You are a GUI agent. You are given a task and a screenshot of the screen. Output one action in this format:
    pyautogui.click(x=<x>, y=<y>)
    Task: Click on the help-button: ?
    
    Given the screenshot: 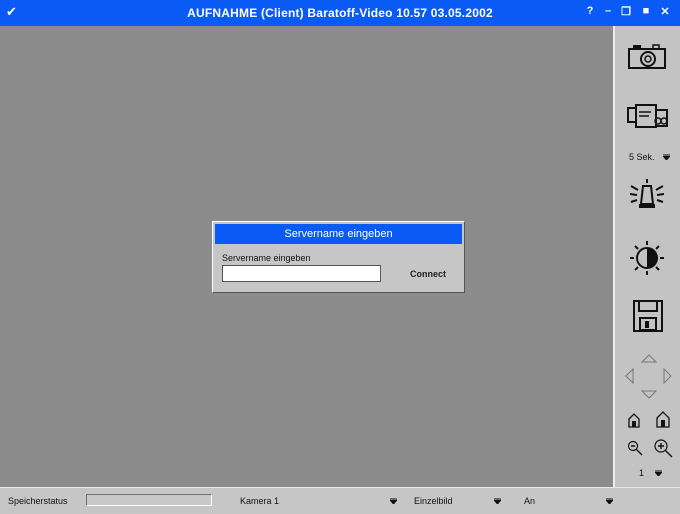 What is the action you would take?
    pyautogui.click(x=590, y=11)
    